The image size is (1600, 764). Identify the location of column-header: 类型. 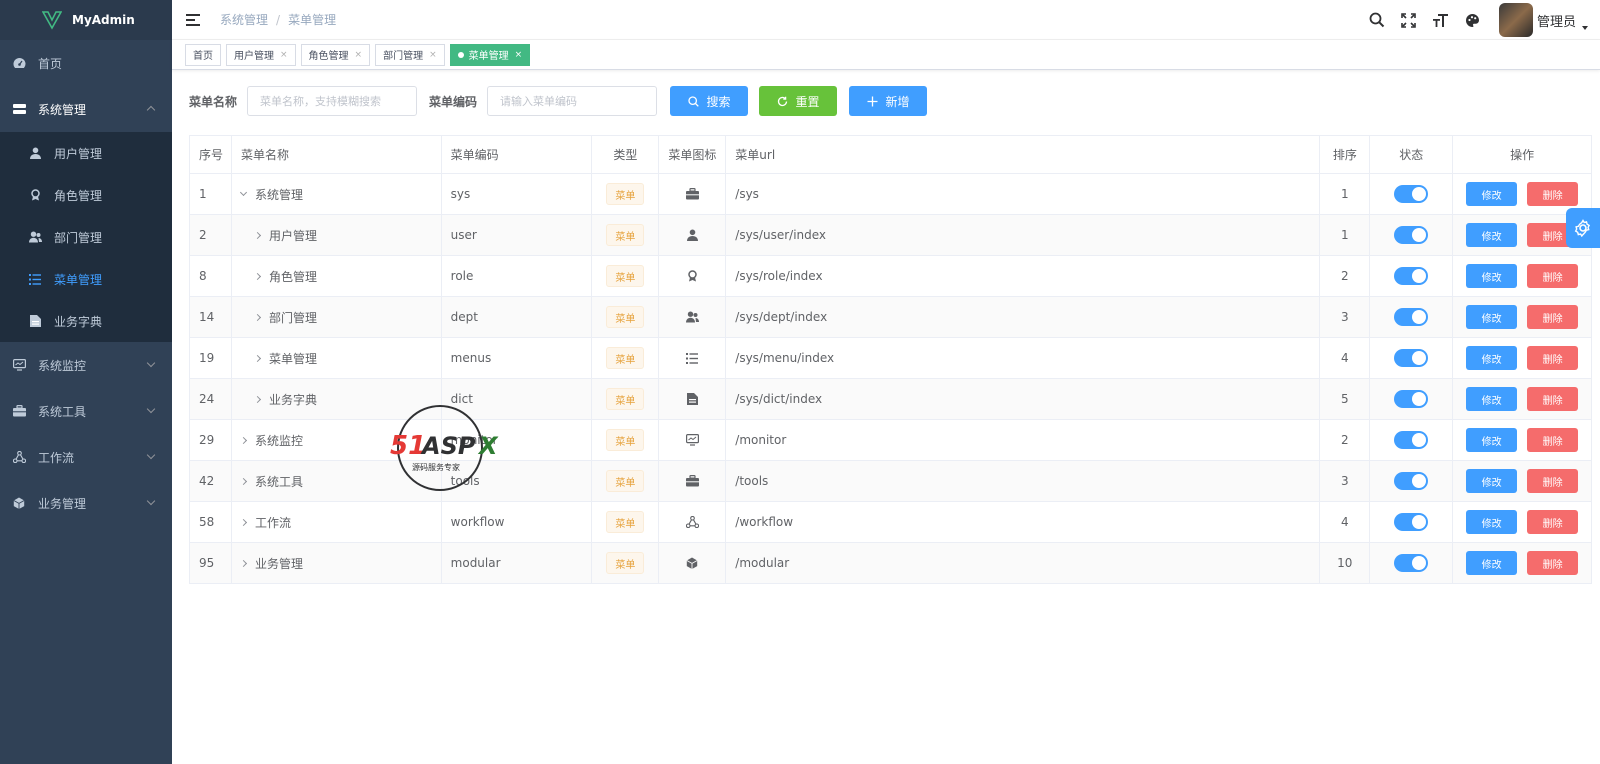
(626, 154).